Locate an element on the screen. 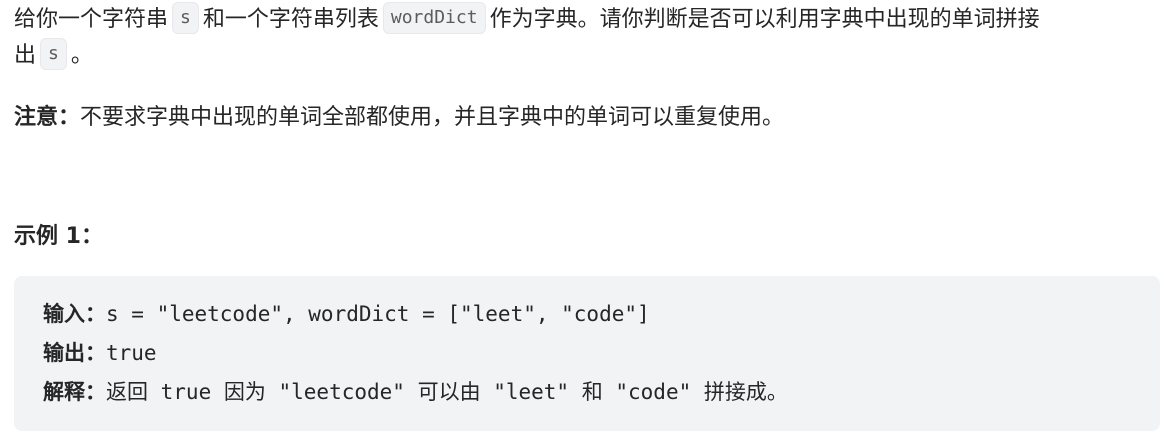 Image resolution: width=1164 pixels, height=436 pixels. explanation-code: "leetcode" is located at coordinates (341, 392).